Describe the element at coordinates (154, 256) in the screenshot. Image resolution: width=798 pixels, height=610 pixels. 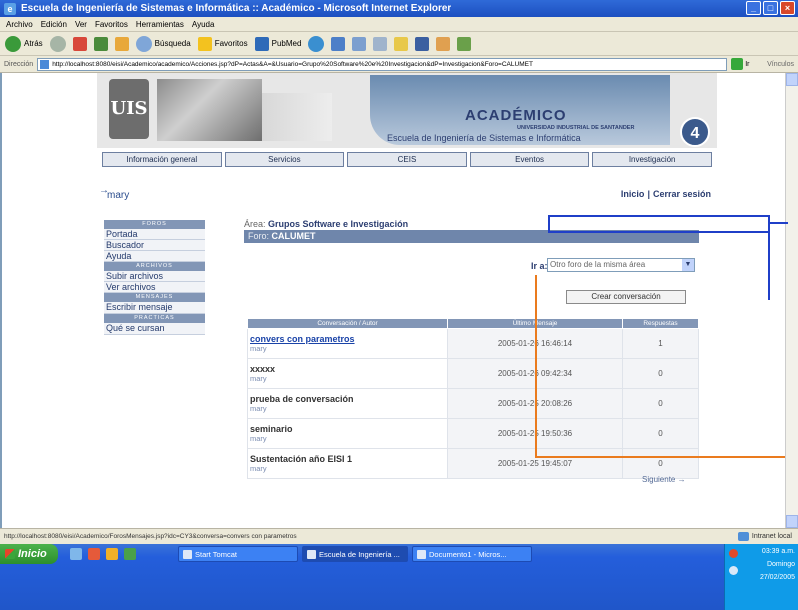
I see `menu-item-ayuda: Ayuda` at that location.